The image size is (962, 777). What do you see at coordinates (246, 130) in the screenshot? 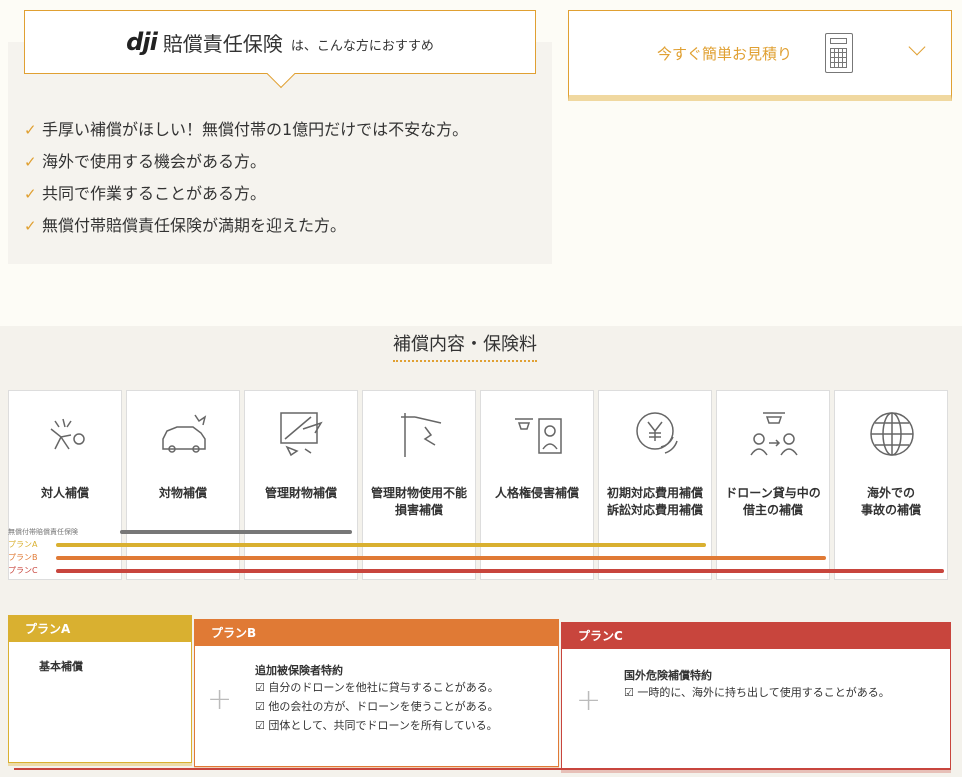
I see `recommend-item: ✓ 手厚い補償がほしい！無償付帯の1億円だけでは不安な方。` at bounding box center [246, 130].